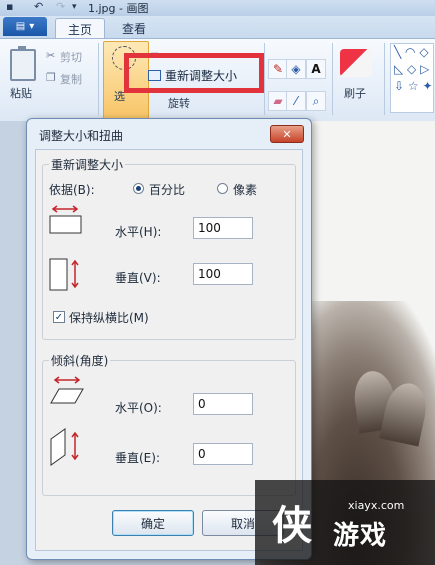 This screenshot has height=565, width=435. What do you see at coordinates (316, 101) in the screenshot?
I see `magnifier-icon: ⌕` at bounding box center [316, 101].